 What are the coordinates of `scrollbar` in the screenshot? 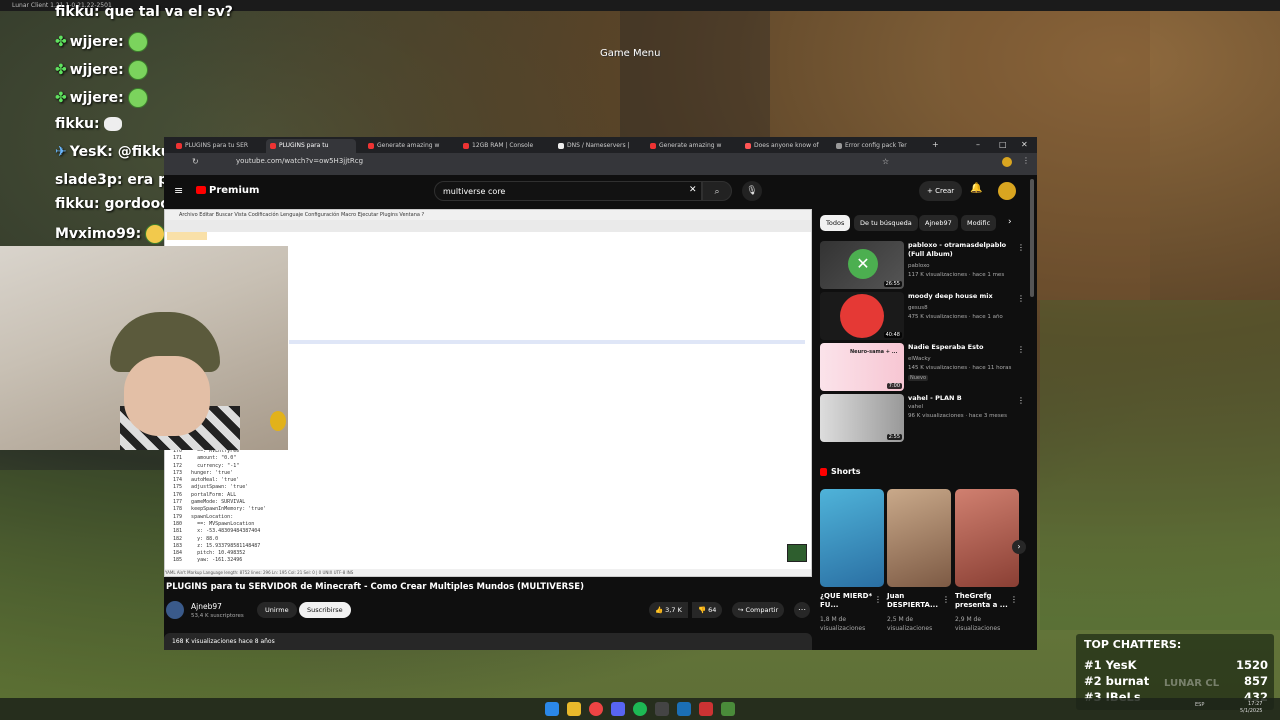 It's located at (1032, 238).